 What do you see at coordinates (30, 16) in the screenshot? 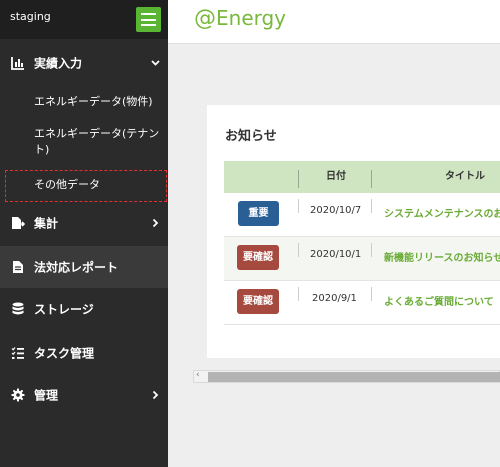
I see `environment-label: staging` at bounding box center [30, 16].